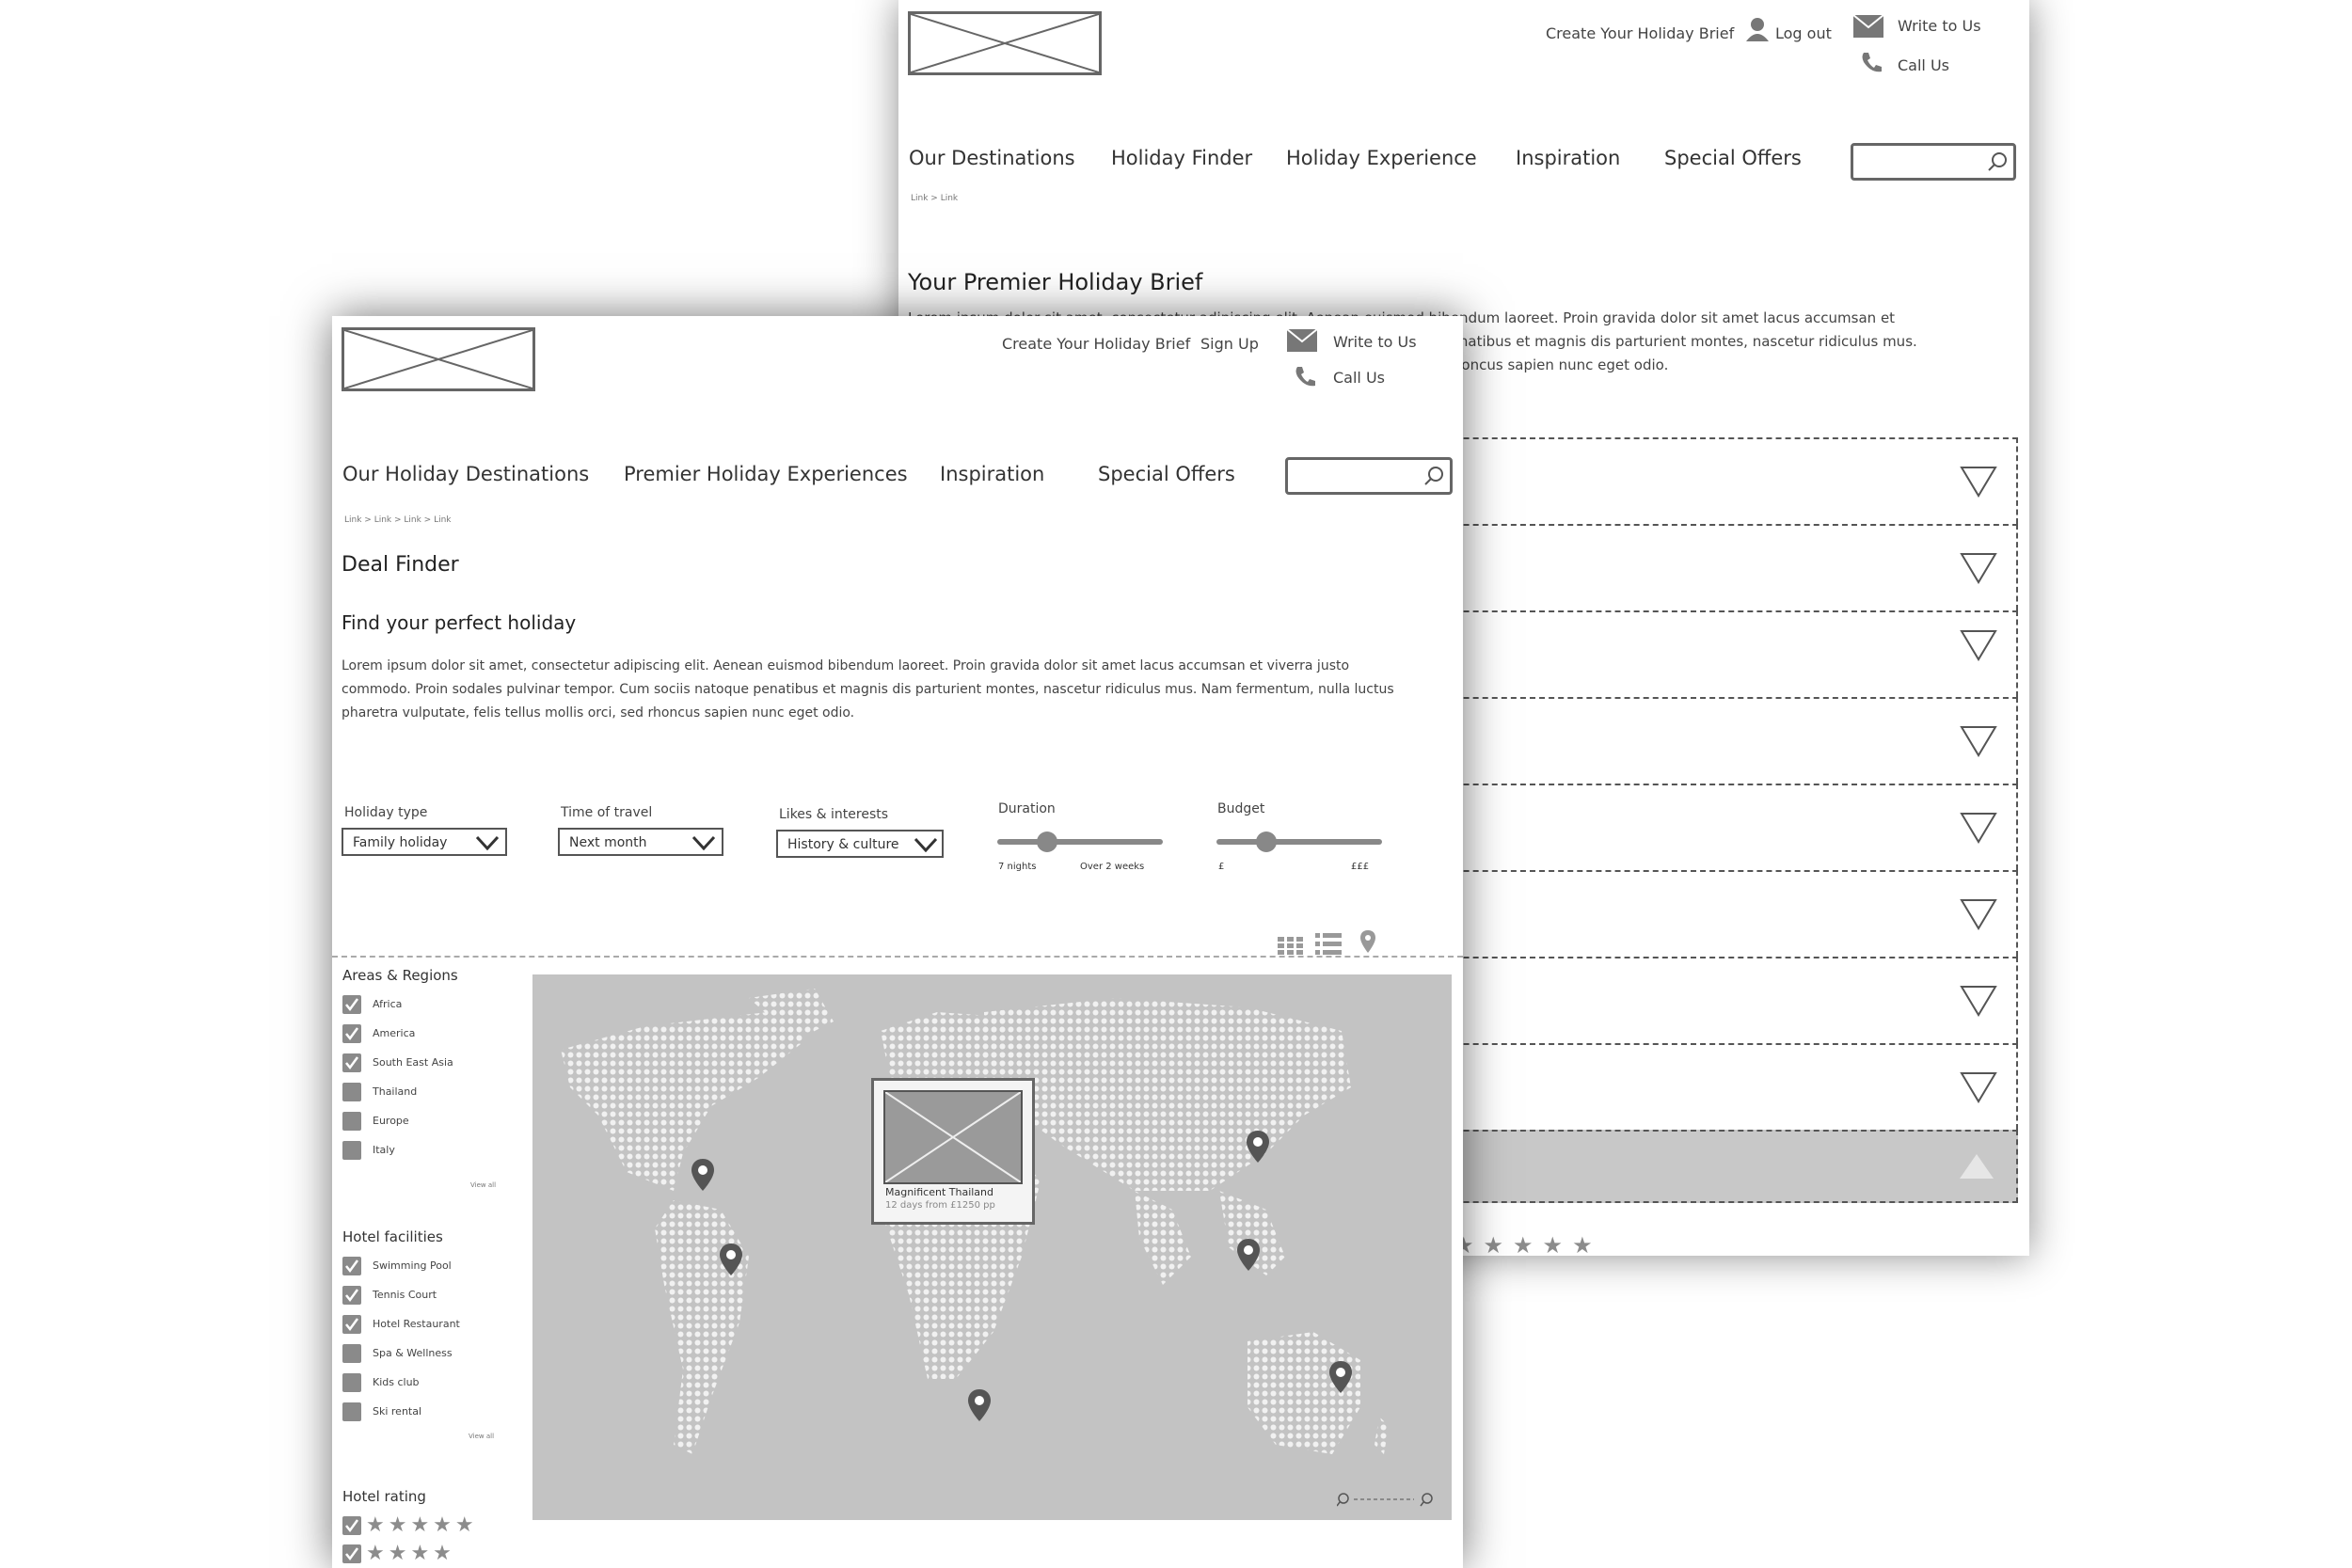 This screenshot has height=1568, width=2352. What do you see at coordinates (351, 1150) in the screenshot?
I see `checkbox-italy` at bounding box center [351, 1150].